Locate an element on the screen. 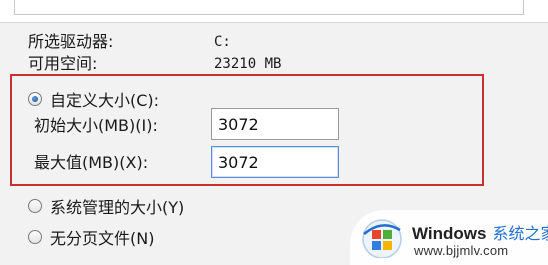 This screenshot has height=265, width=548. drive-list-edge is located at coordinates (269, 7).